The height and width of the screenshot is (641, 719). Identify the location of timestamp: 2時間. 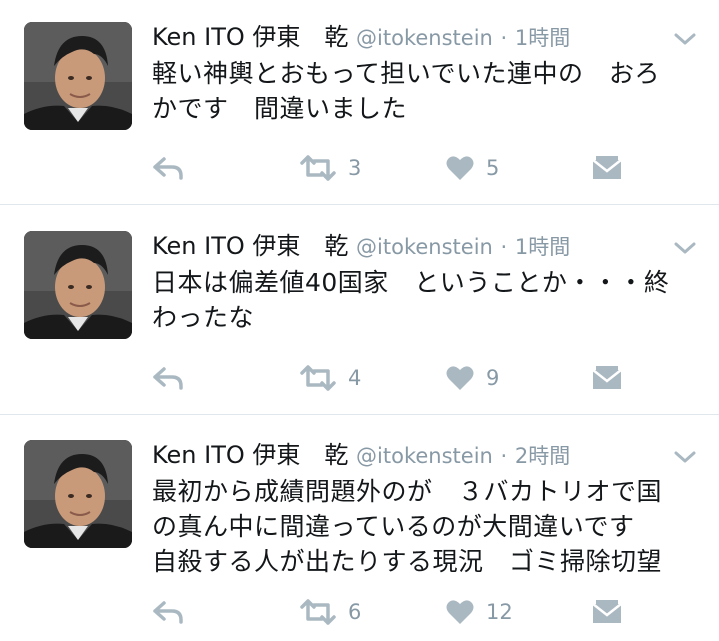
(542, 456).